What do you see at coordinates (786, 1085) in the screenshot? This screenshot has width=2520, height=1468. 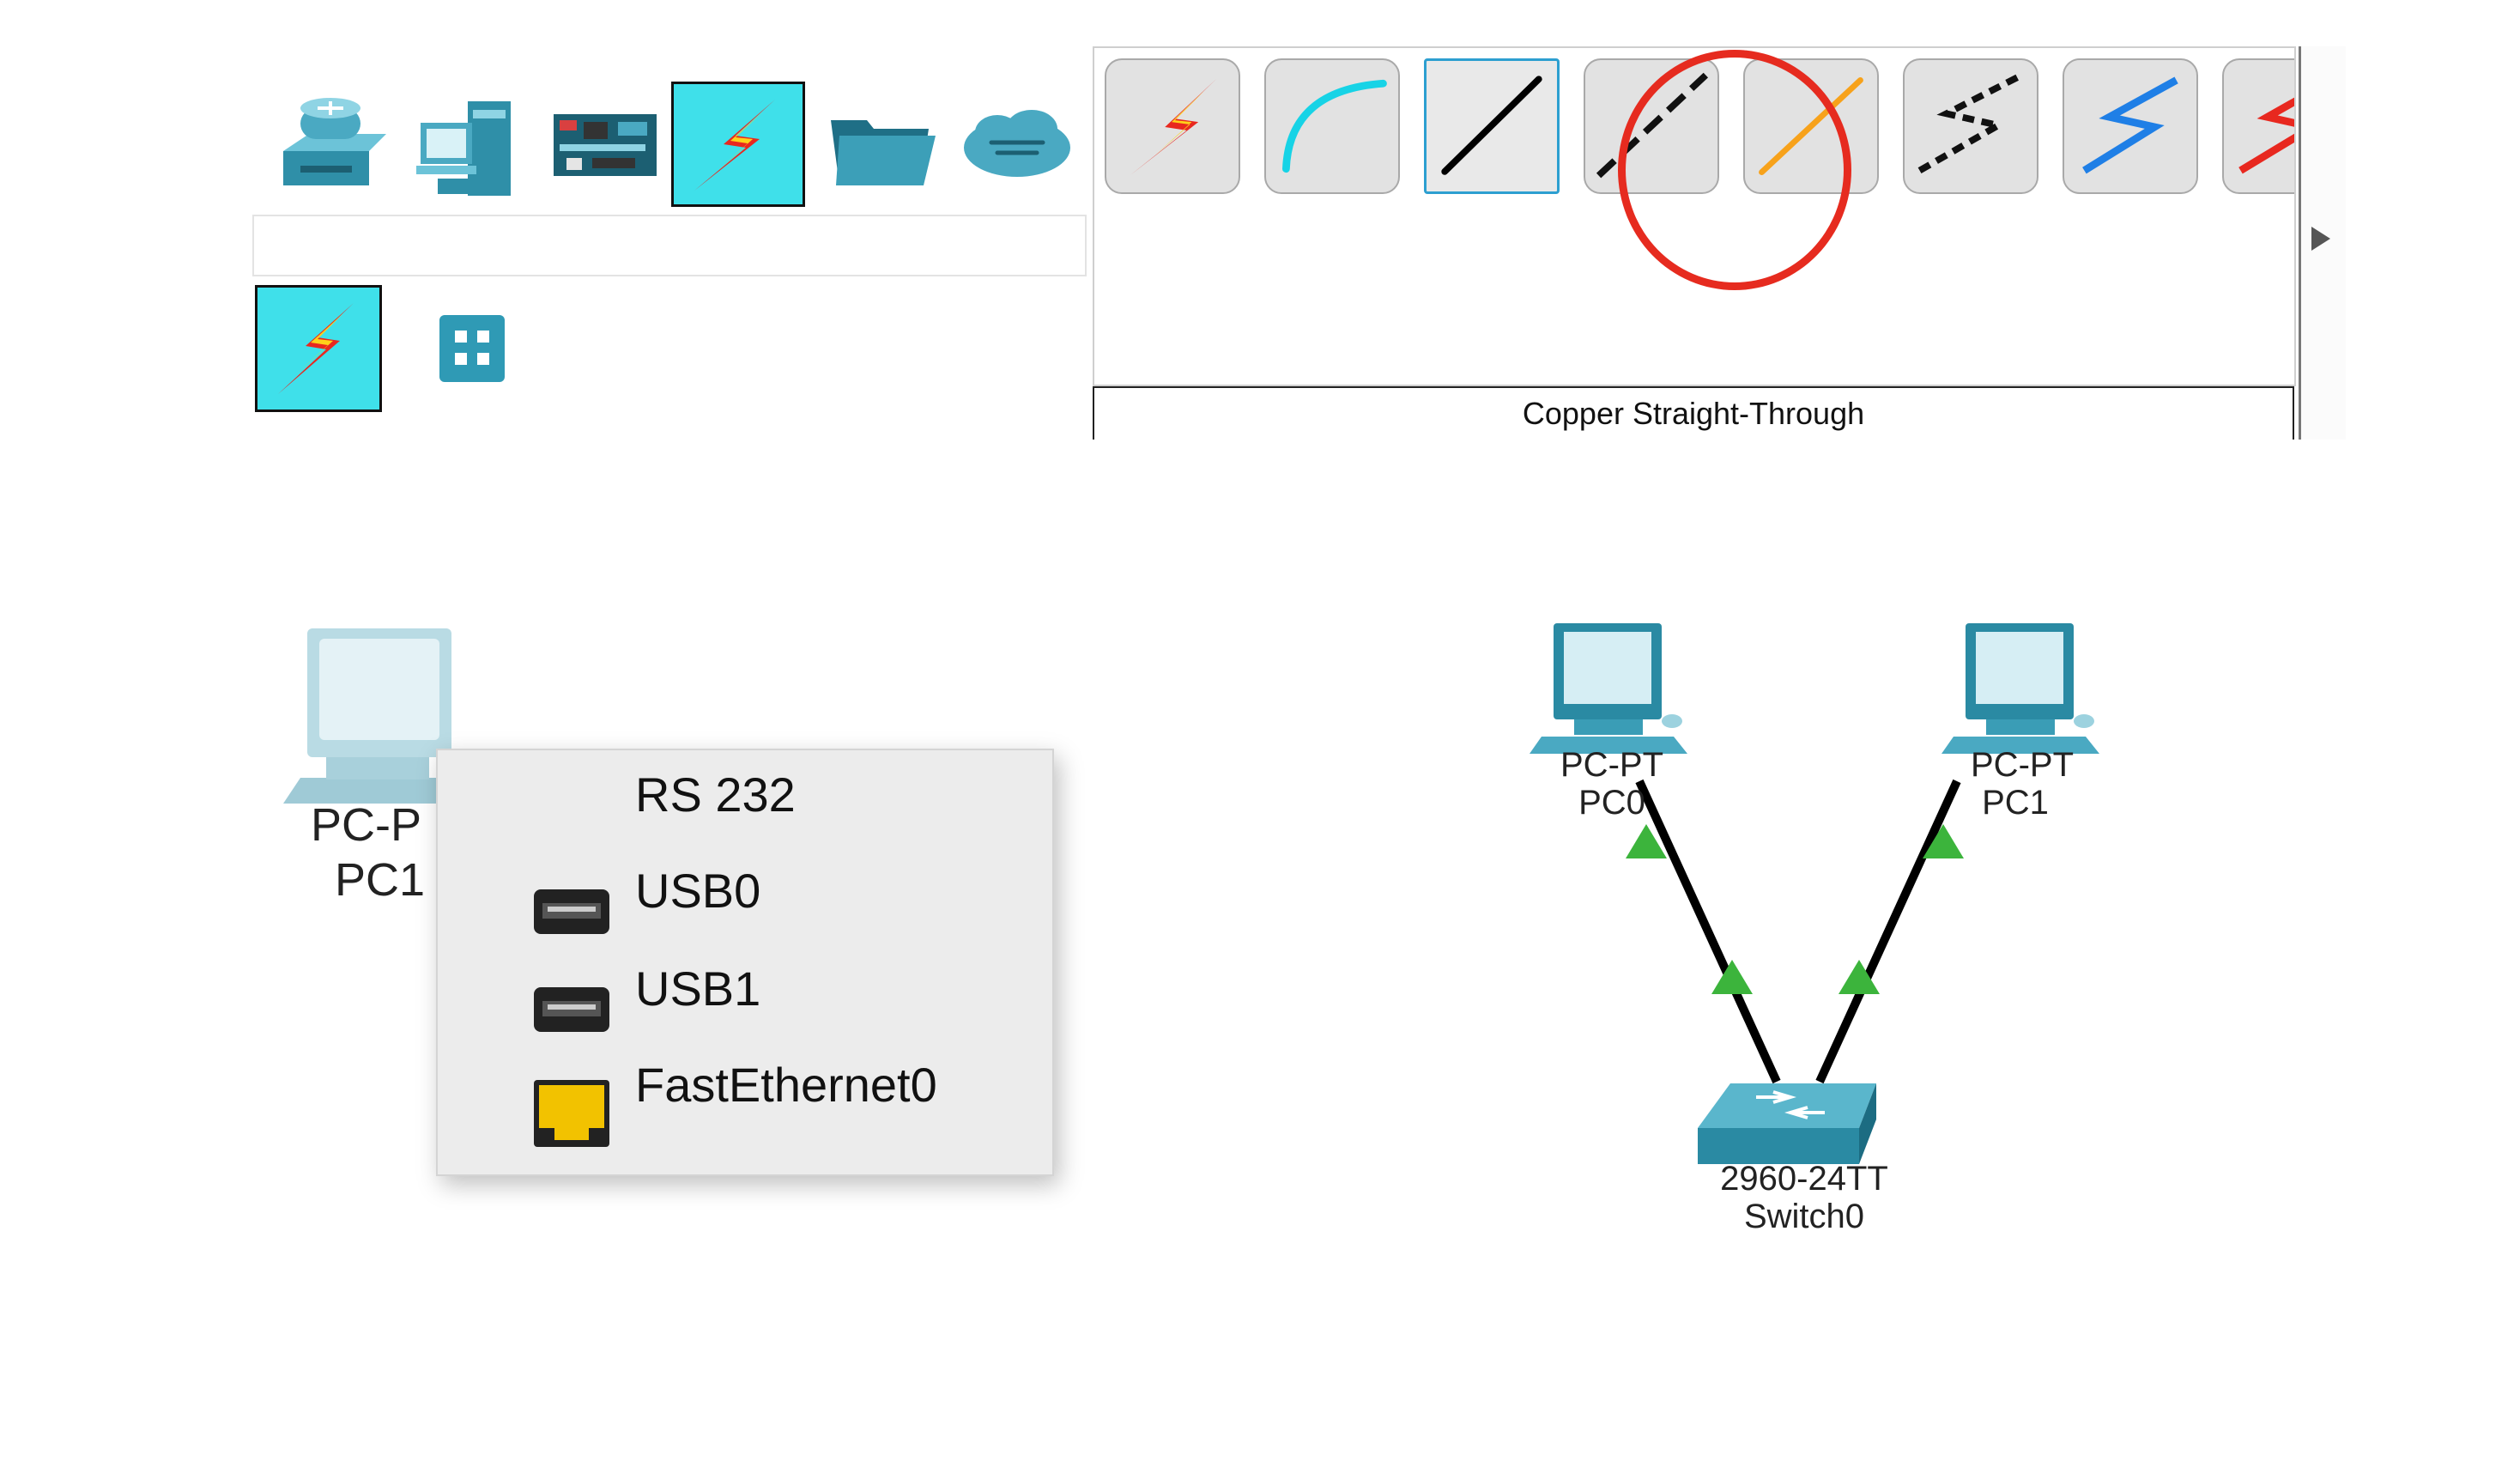 I see `menu-item-fastethernet0: FastEthernet0` at bounding box center [786, 1085].